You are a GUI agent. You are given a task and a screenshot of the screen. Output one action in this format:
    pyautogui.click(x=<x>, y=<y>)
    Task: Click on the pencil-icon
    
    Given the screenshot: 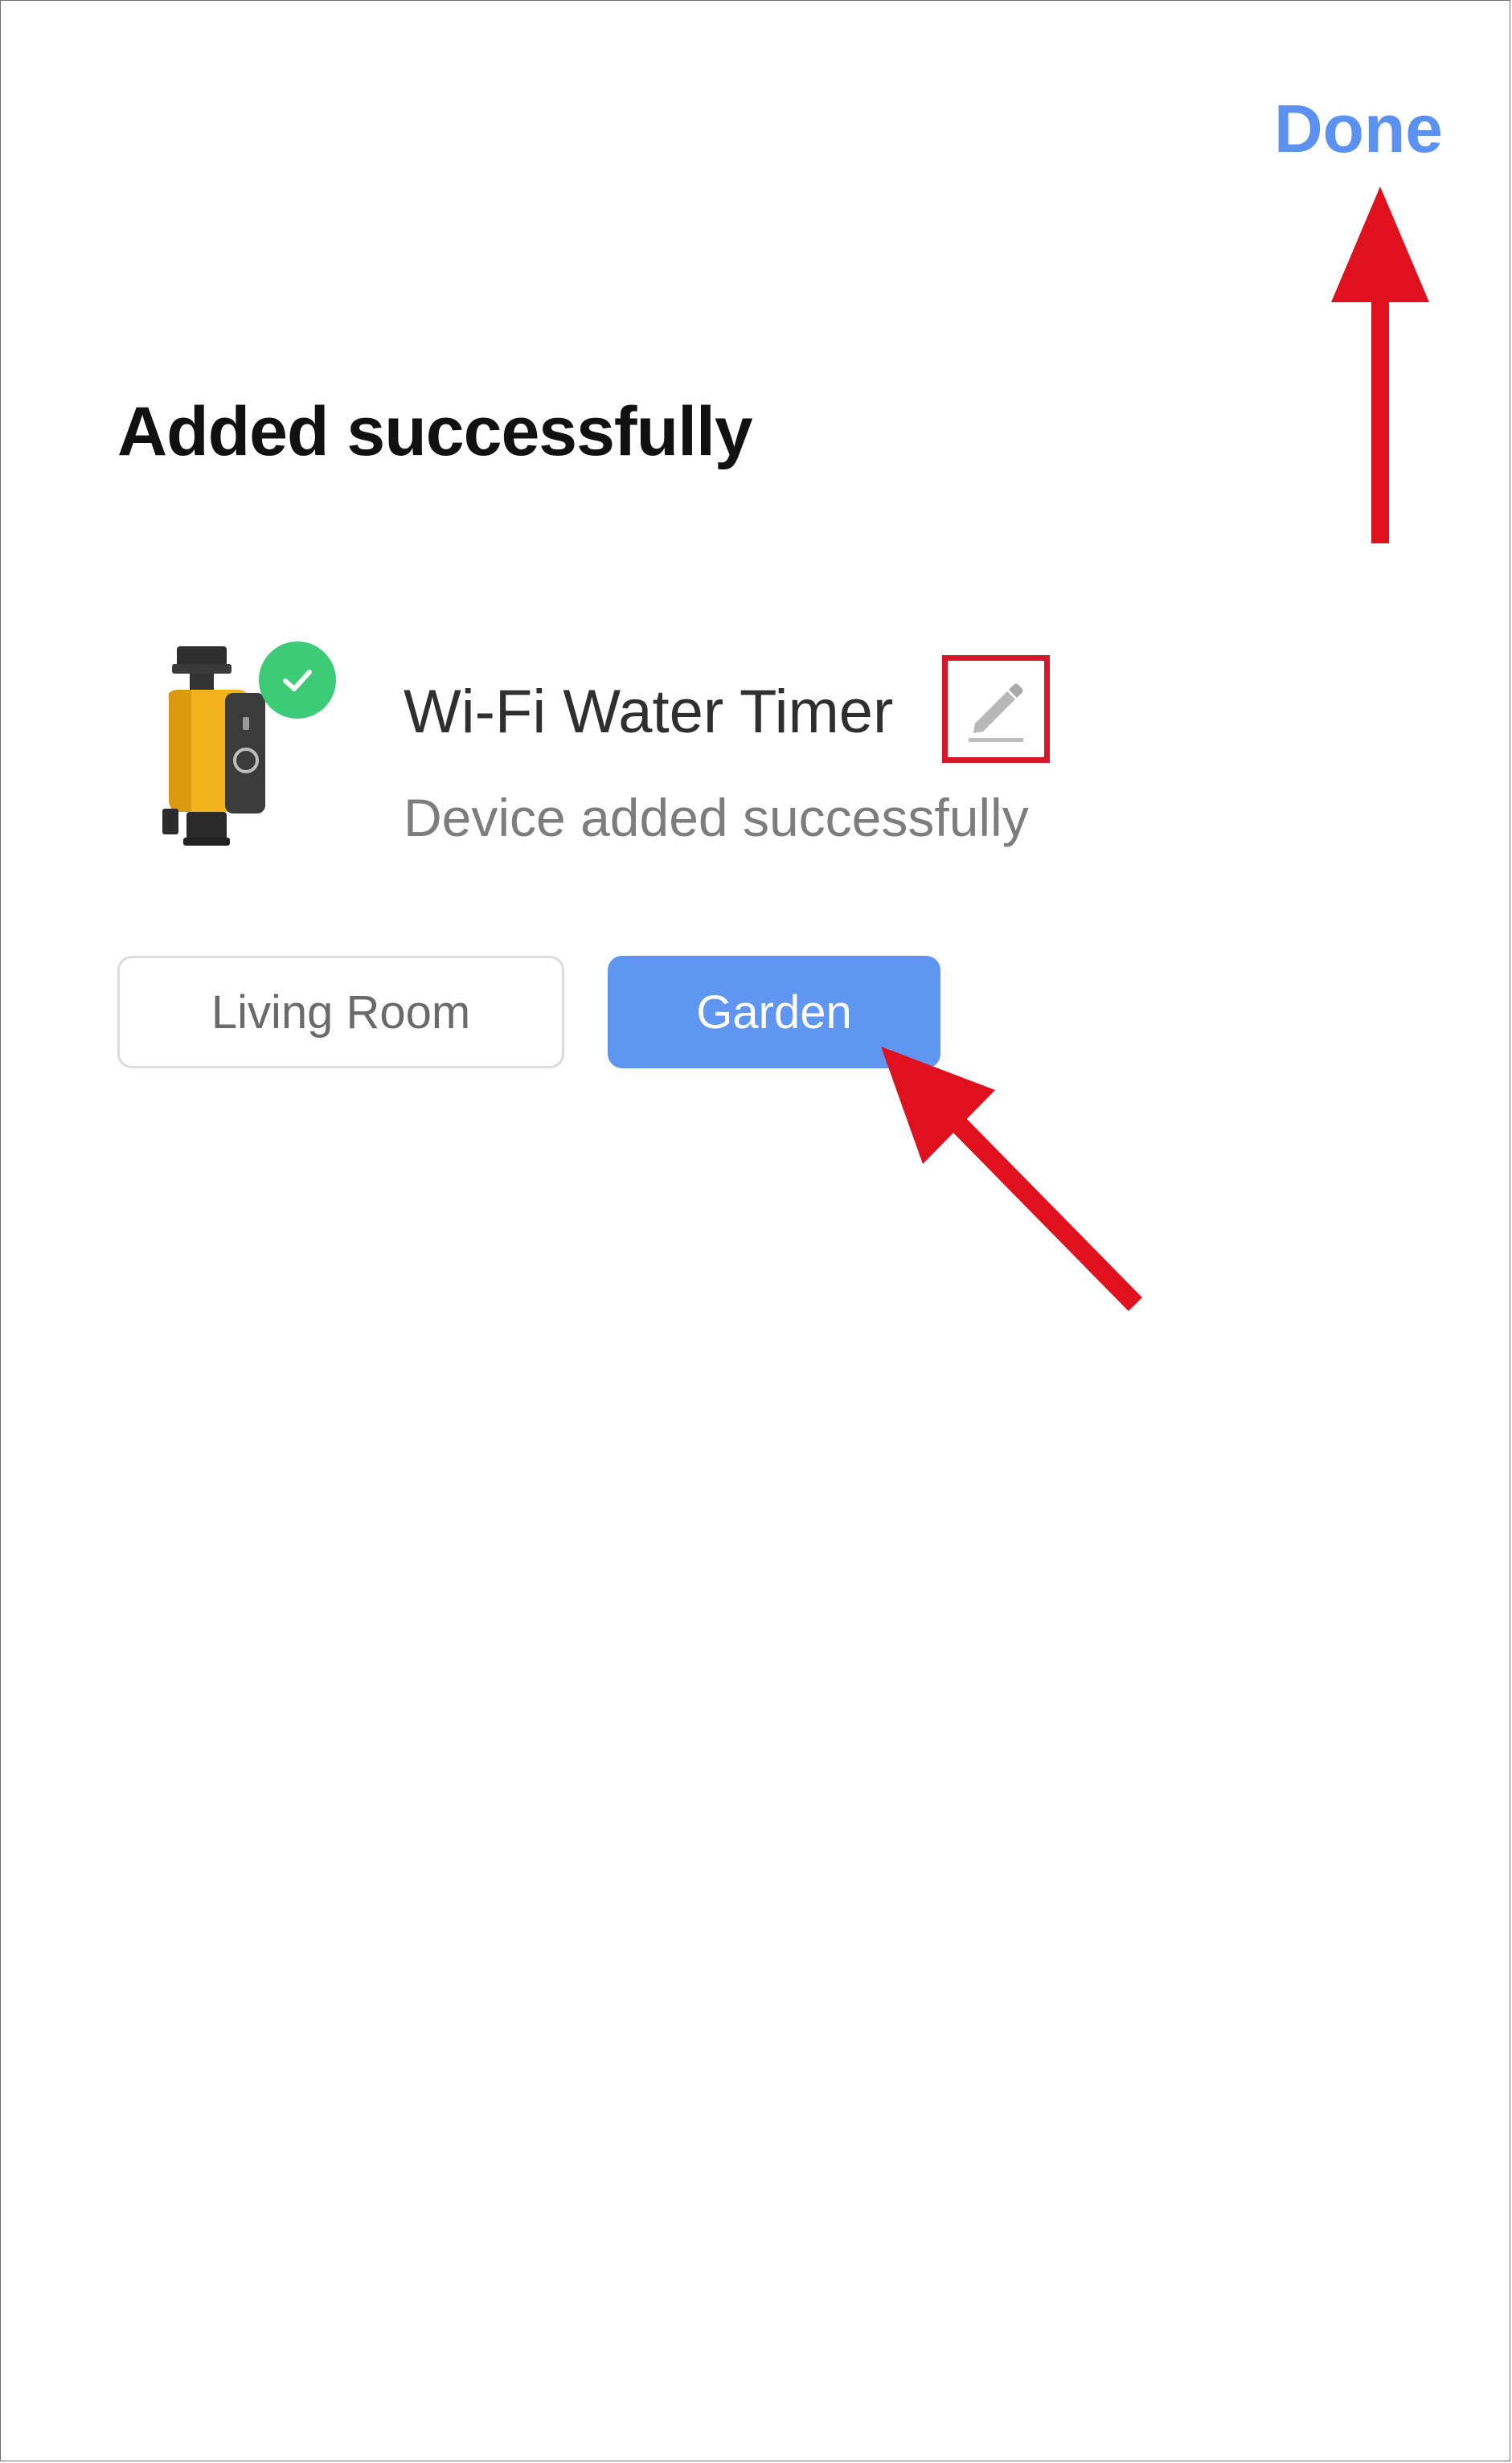 What is the action you would take?
    pyautogui.click(x=996, y=712)
    